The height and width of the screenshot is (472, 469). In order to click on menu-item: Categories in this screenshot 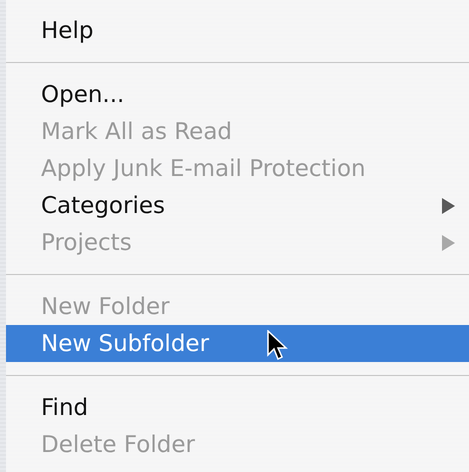, I will do `click(237, 205)`.